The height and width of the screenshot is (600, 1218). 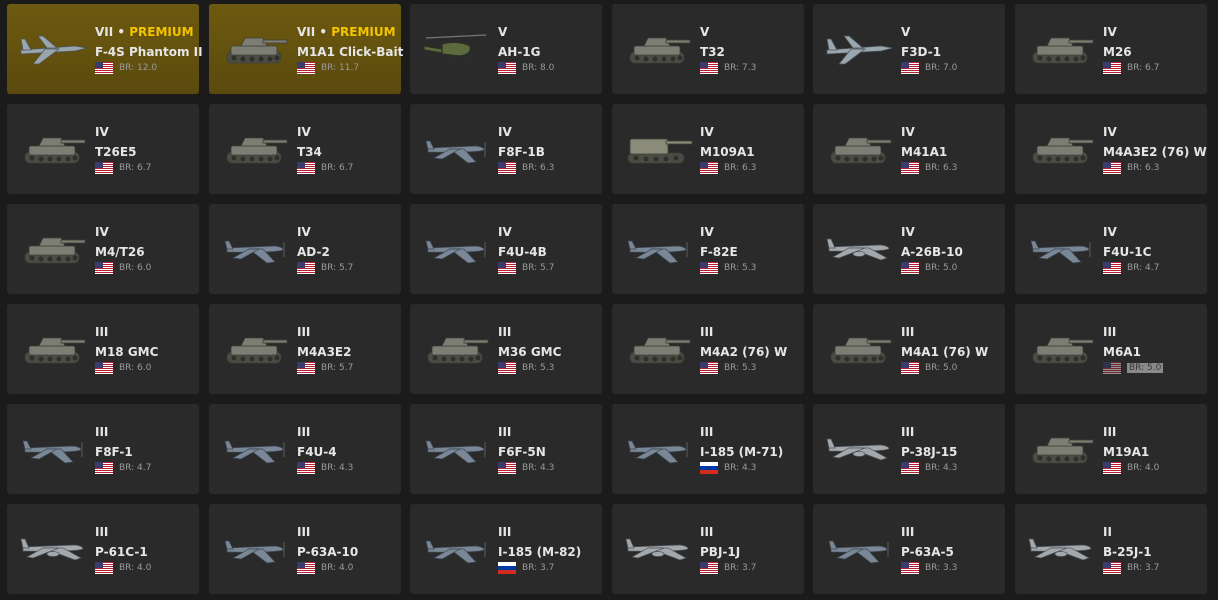 What do you see at coordinates (103, 249) in the screenshot?
I see `vehicle-card: IV M4/T26 BR: 6.0` at bounding box center [103, 249].